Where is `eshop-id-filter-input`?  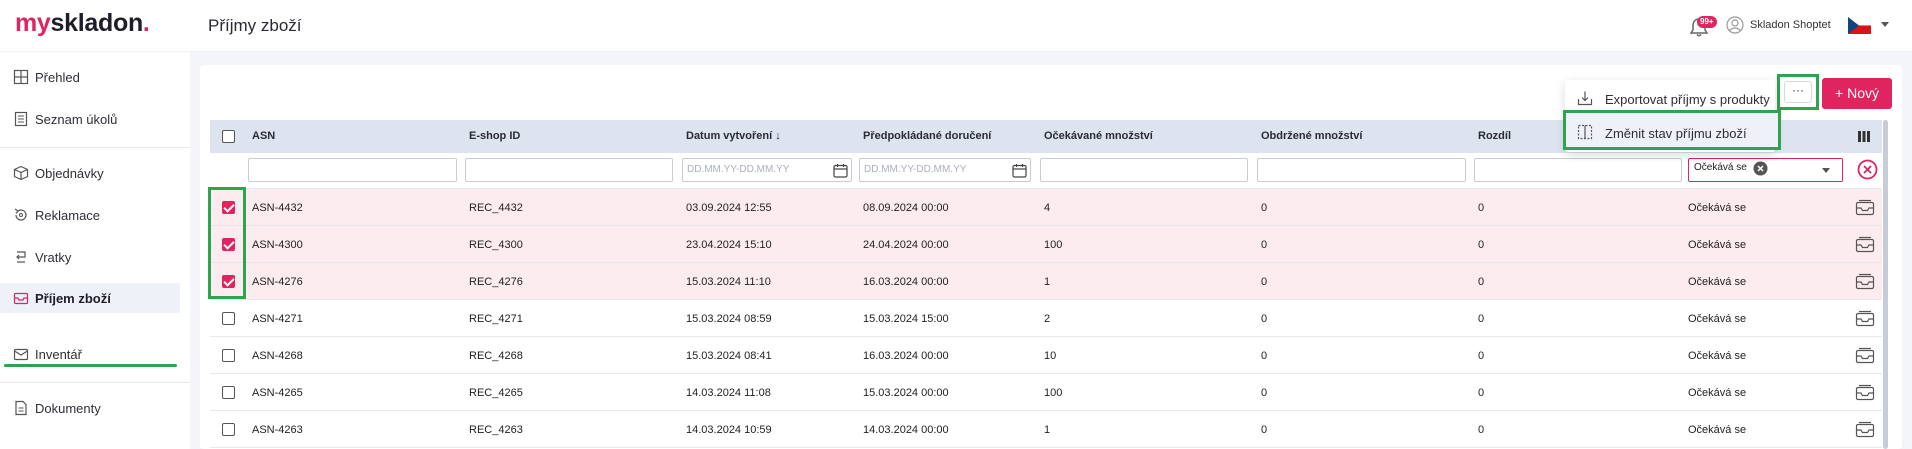 eshop-id-filter-input is located at coordinates (569, 170).